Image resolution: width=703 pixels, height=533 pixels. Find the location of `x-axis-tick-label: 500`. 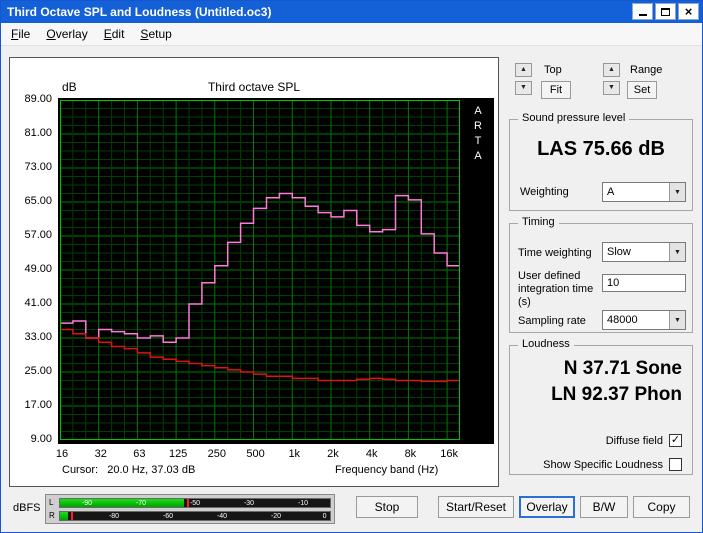

x-axis-tick-label: 500 is located at coordinates (255, 454).